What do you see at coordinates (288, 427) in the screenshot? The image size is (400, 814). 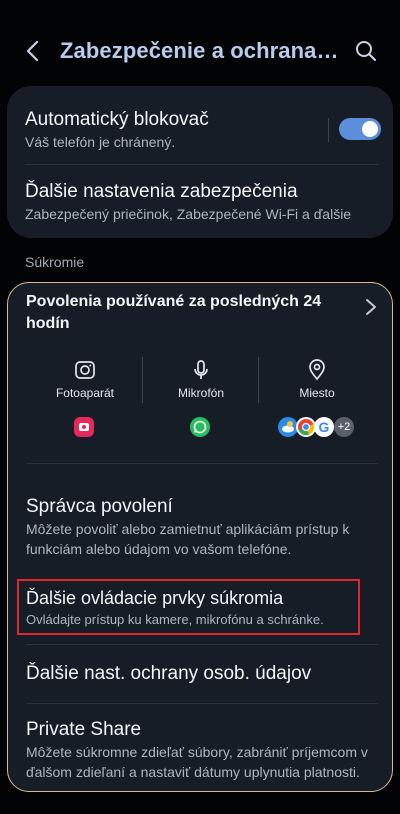 I see `weather-app-icon` at bounding box center [288, 427].